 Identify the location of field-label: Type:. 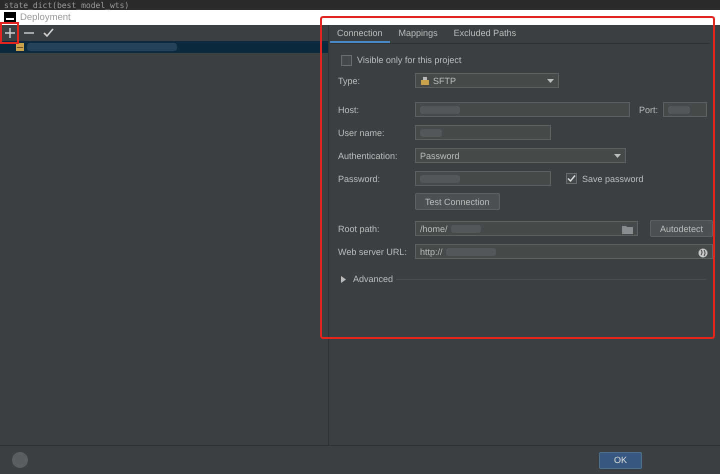
(350, 81).